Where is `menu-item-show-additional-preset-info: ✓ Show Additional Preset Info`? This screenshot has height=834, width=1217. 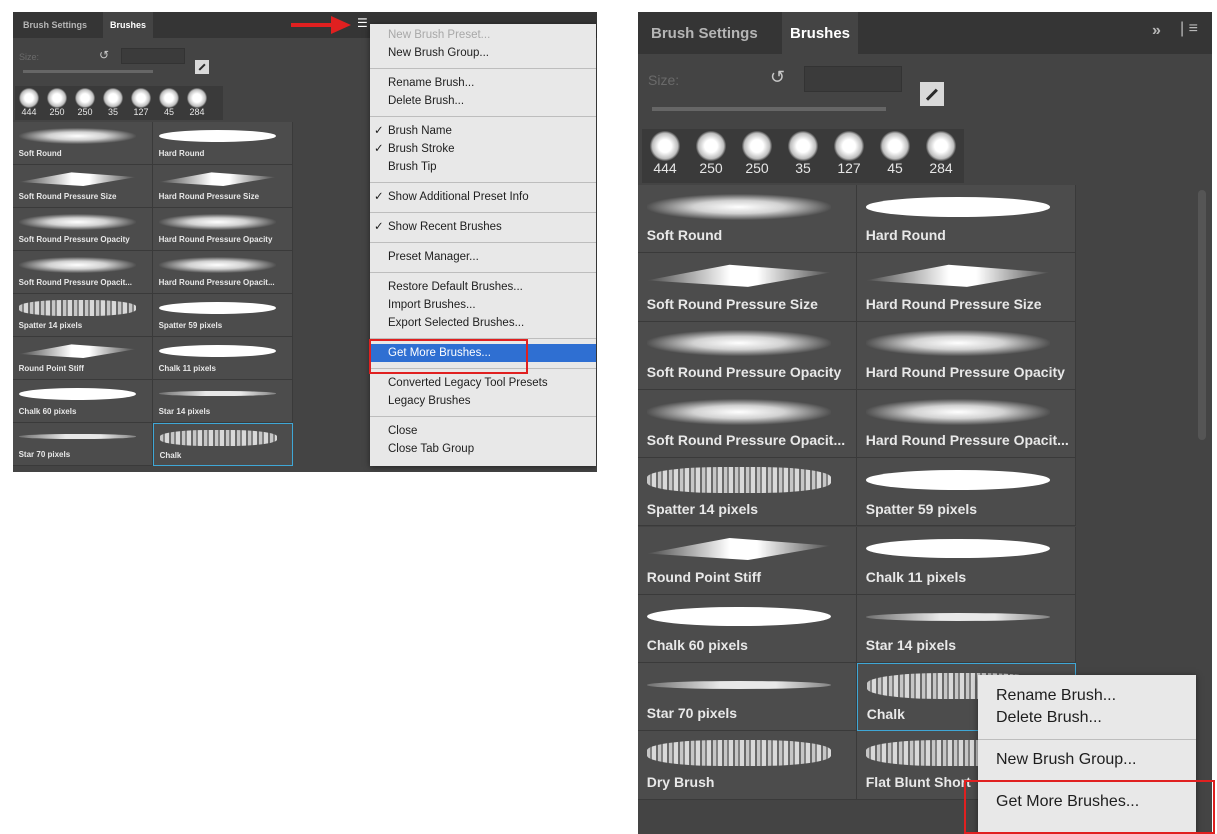 menu-item-show-additional-preset-info: ✓ Show Additional Preset Info is located at coordinates (483, 197).